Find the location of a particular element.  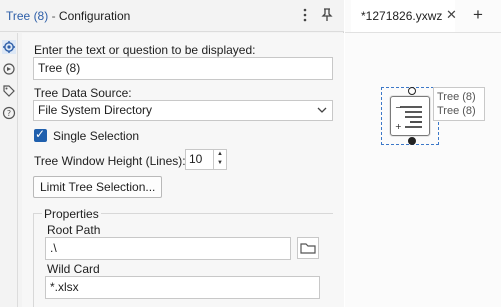

folder-browse-button is located at coordinates (308, 248).